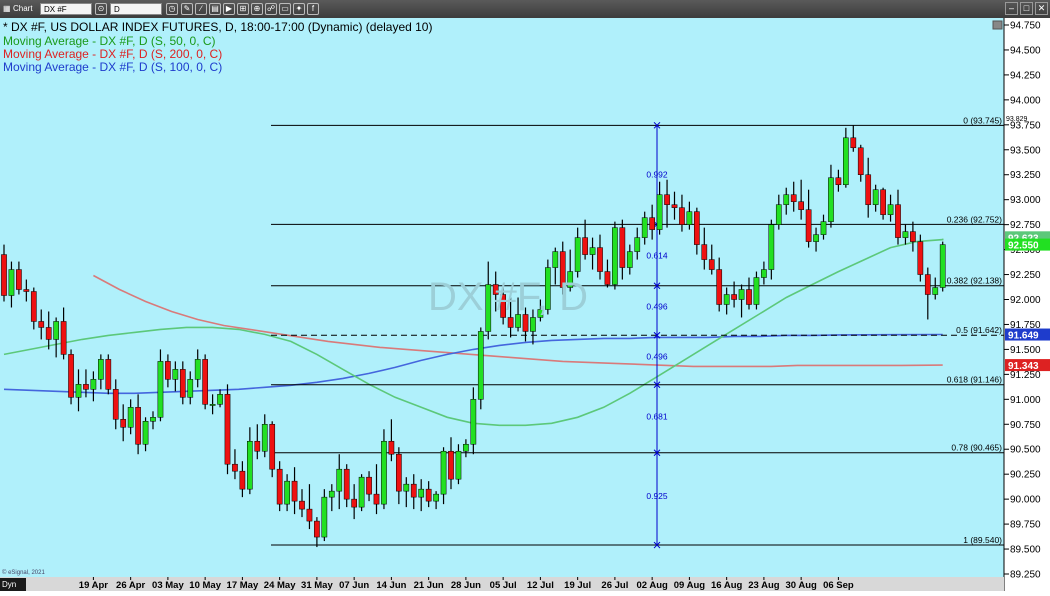 The height and width of the screenshot is (596, 1050). I want to click on facebook-icon: f, so click(313, 9).